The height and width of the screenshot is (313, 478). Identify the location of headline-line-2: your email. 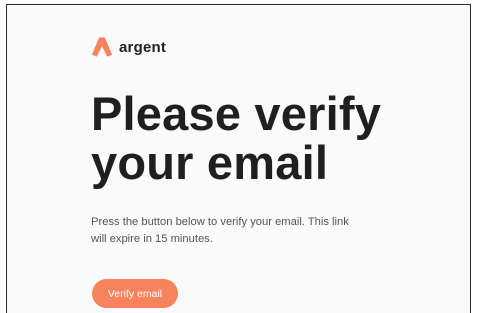
(210, 162).